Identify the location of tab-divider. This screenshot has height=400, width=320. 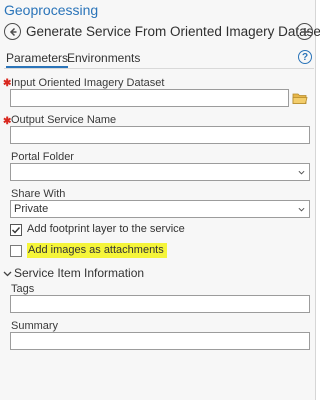
(159, 68).